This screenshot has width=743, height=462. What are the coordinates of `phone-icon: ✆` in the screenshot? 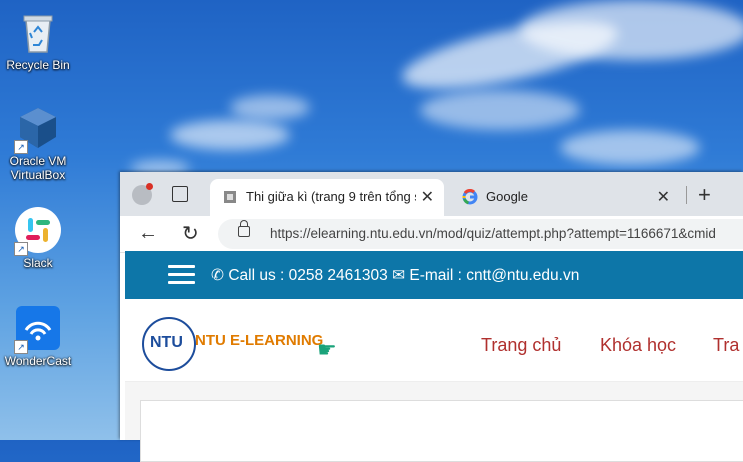 It's located at (217, 275).